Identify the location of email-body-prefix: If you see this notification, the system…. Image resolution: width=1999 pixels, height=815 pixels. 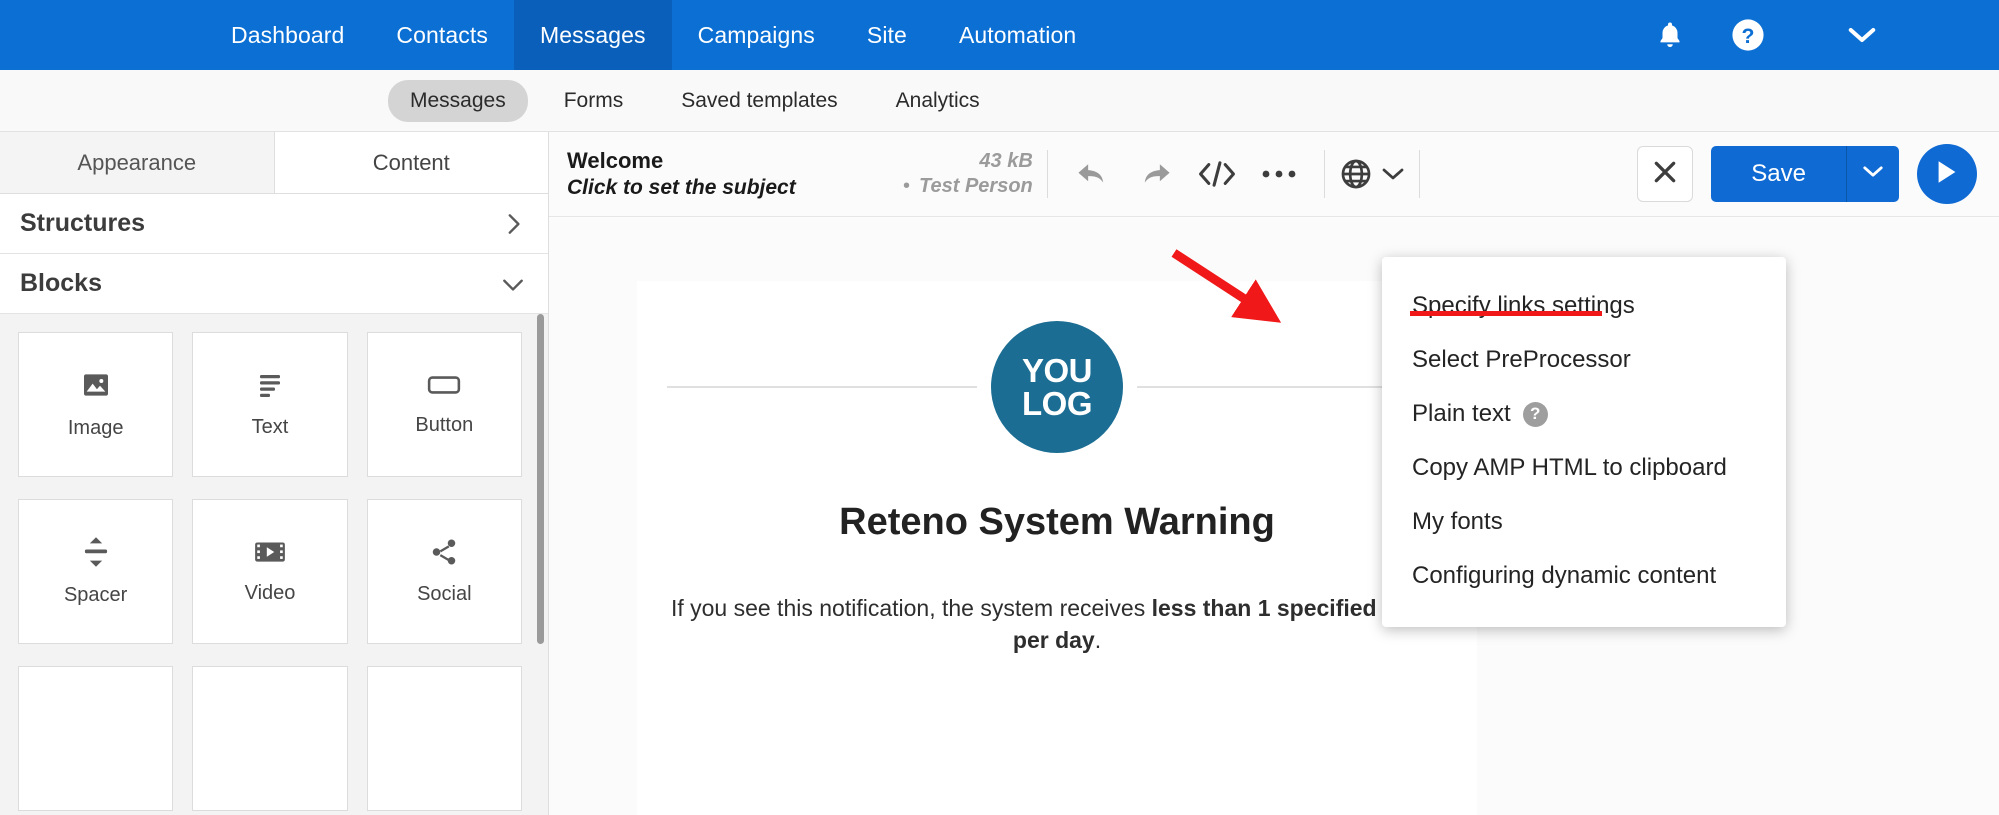
(911, 608).